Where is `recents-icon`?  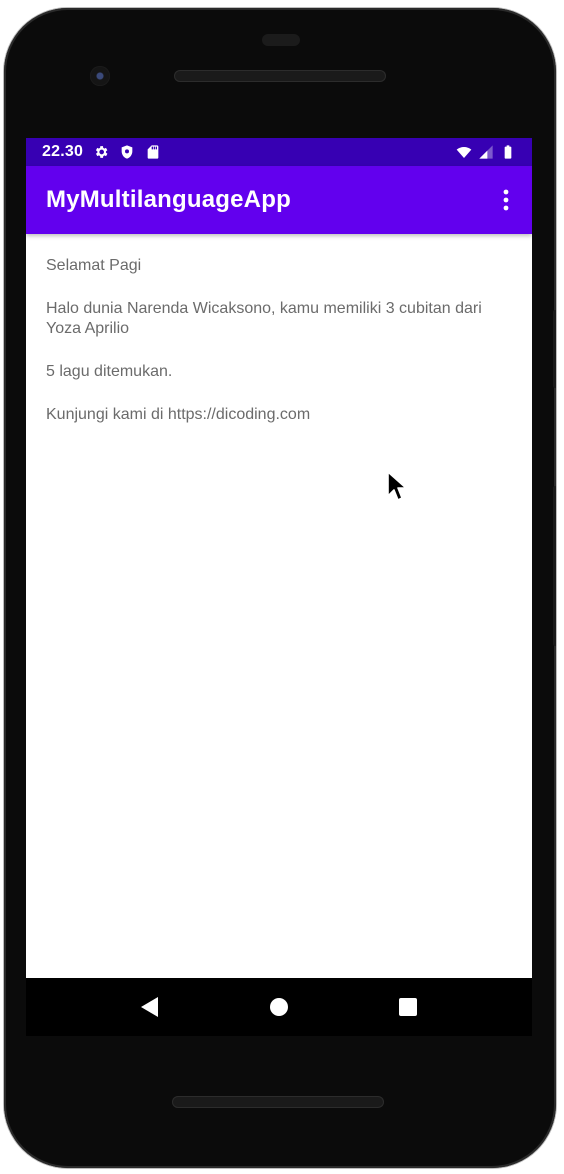 recents-icon is located at coordinates (407, 1007).